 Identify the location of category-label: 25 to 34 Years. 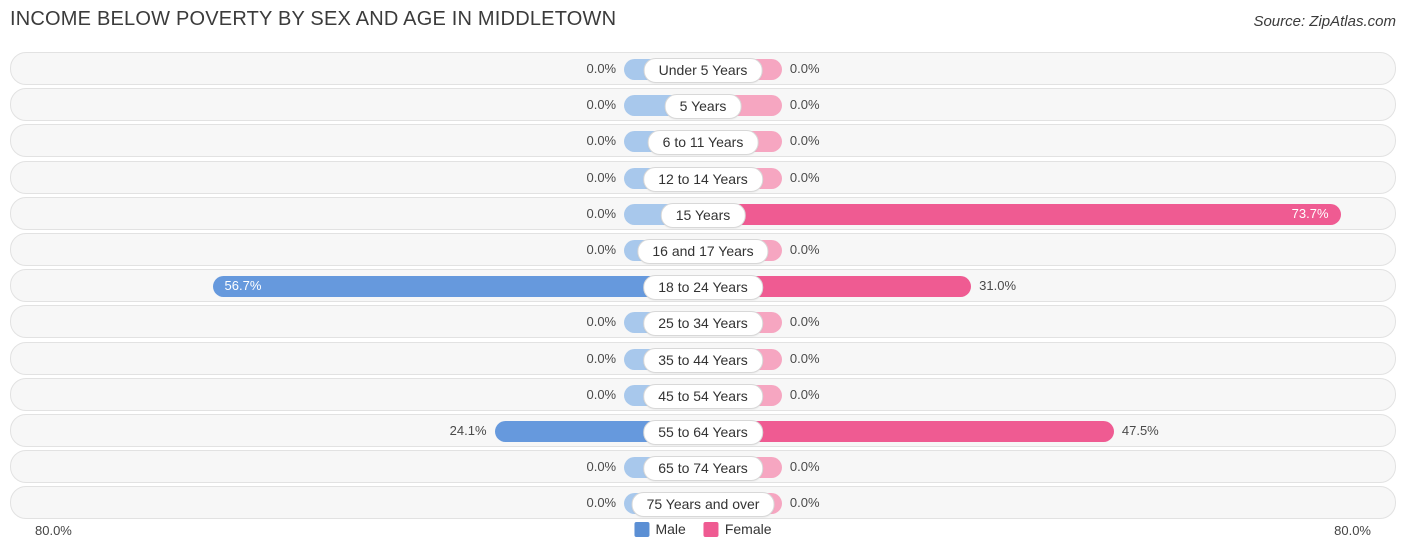
(703, 324).